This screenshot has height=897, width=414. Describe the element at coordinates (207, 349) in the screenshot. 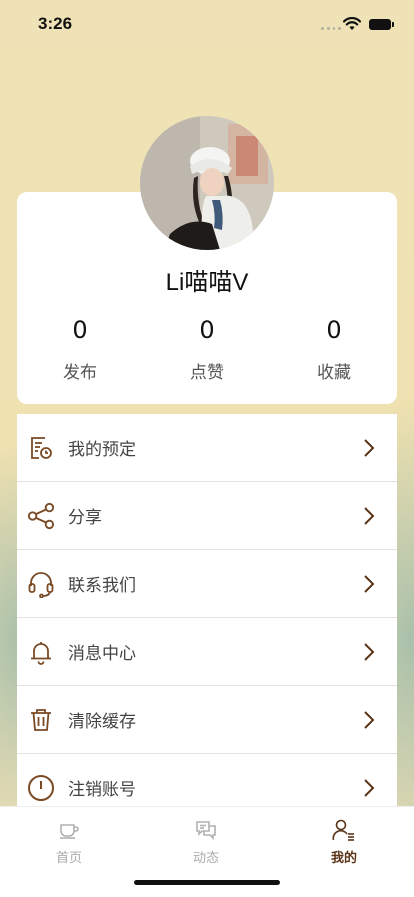

I see `stat-likes: 0 点赞` at that location.